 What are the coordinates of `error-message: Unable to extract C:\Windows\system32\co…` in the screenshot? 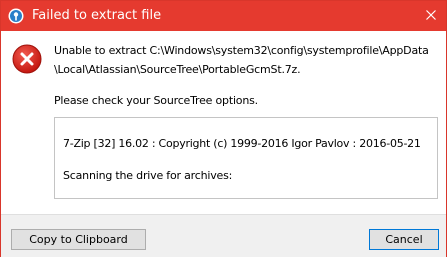 It's located at (244, 60).